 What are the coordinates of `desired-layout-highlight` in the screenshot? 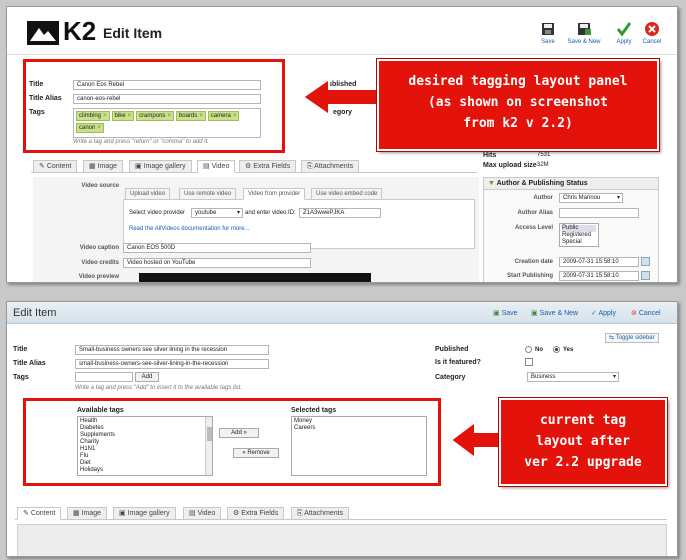 It's located at (154, 106).